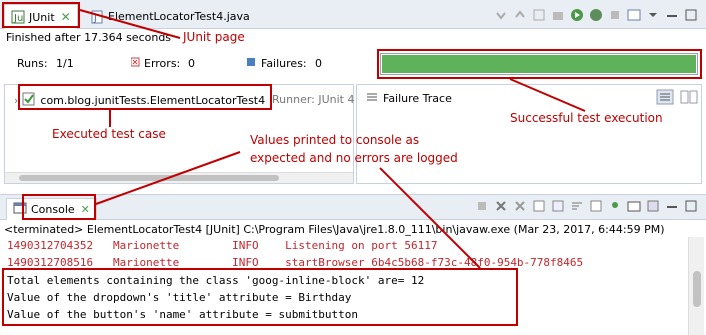 This screenshot has height=335, width=706. Describe the element at coordinates (168, 178) in the screenshot. I see `console-tab-arrow` at that location.